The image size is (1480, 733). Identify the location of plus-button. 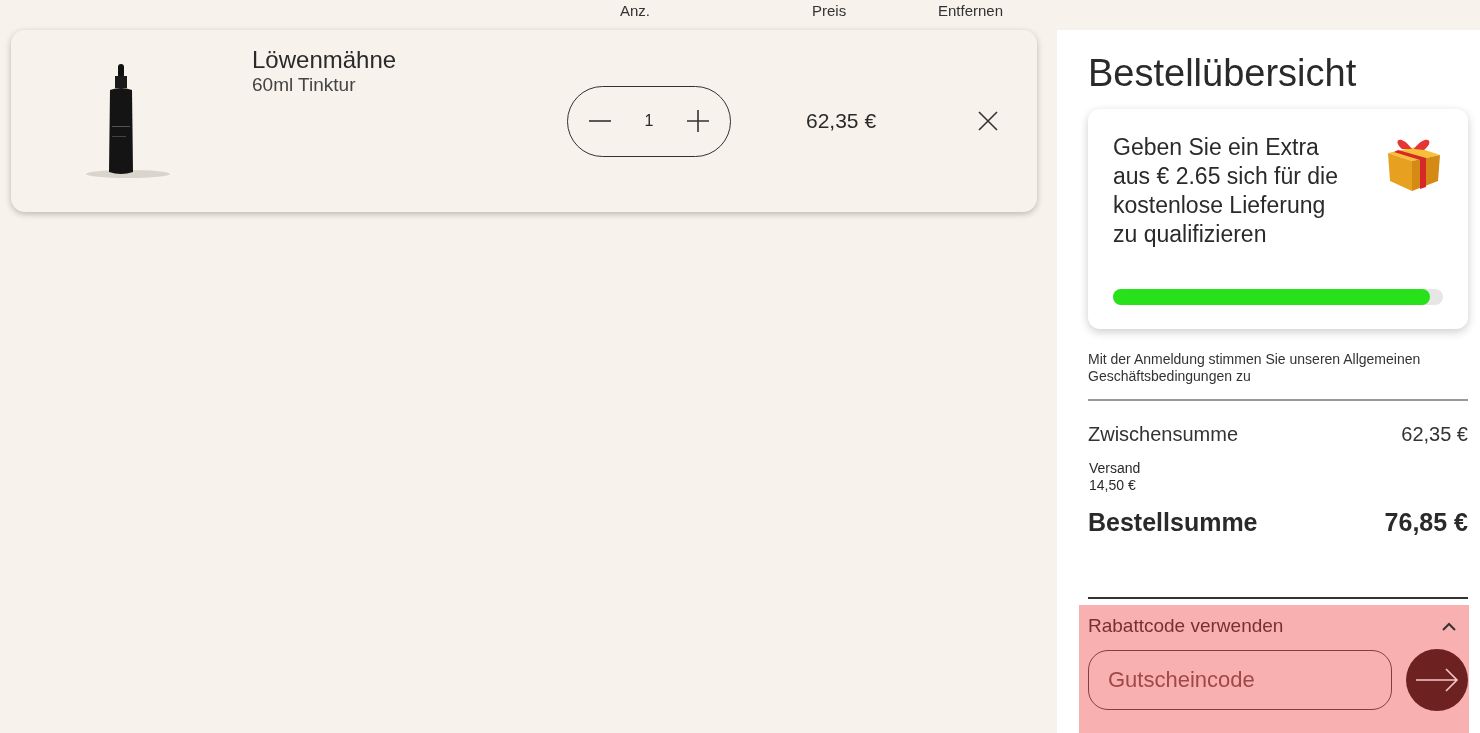
(698, 121).